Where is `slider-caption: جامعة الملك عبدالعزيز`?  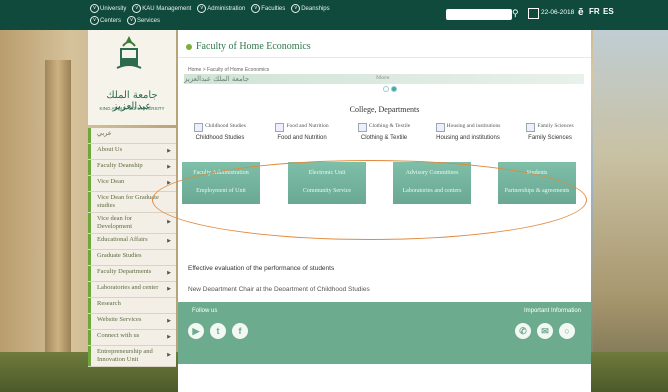 slider-caption: جامعة الملك عبدالعزيز is located at coordinates (217, 79).